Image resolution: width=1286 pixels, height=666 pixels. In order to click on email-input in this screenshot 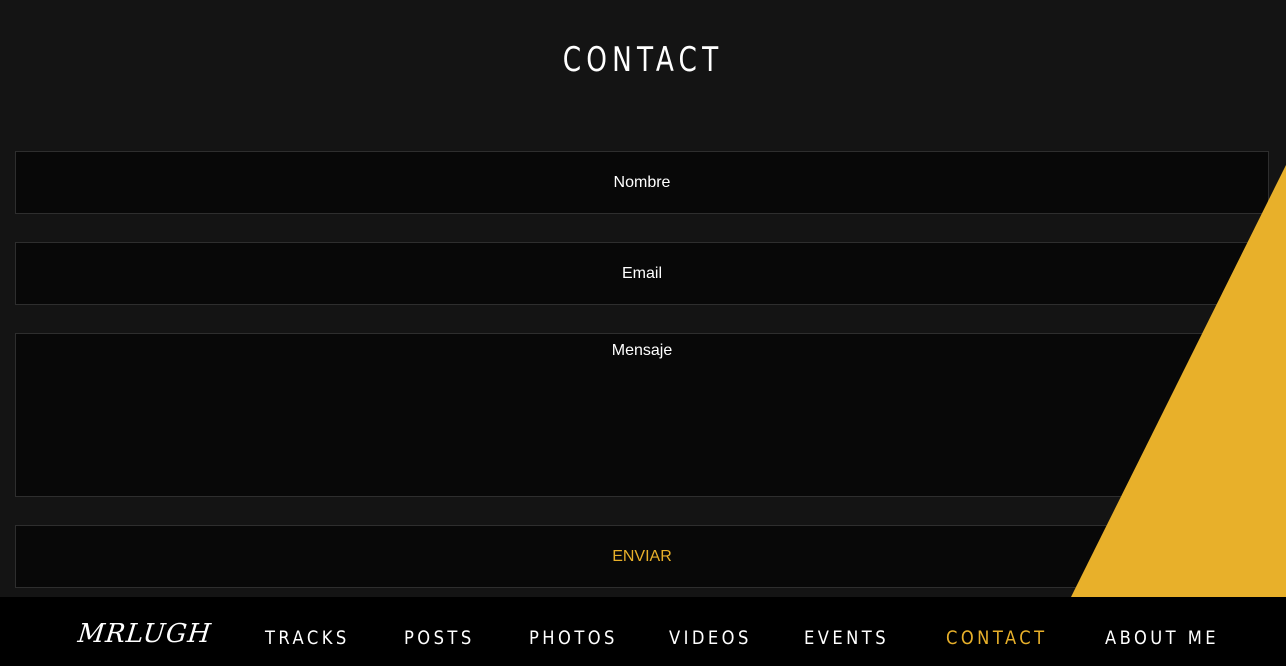, I will do `click(642, 273)`.